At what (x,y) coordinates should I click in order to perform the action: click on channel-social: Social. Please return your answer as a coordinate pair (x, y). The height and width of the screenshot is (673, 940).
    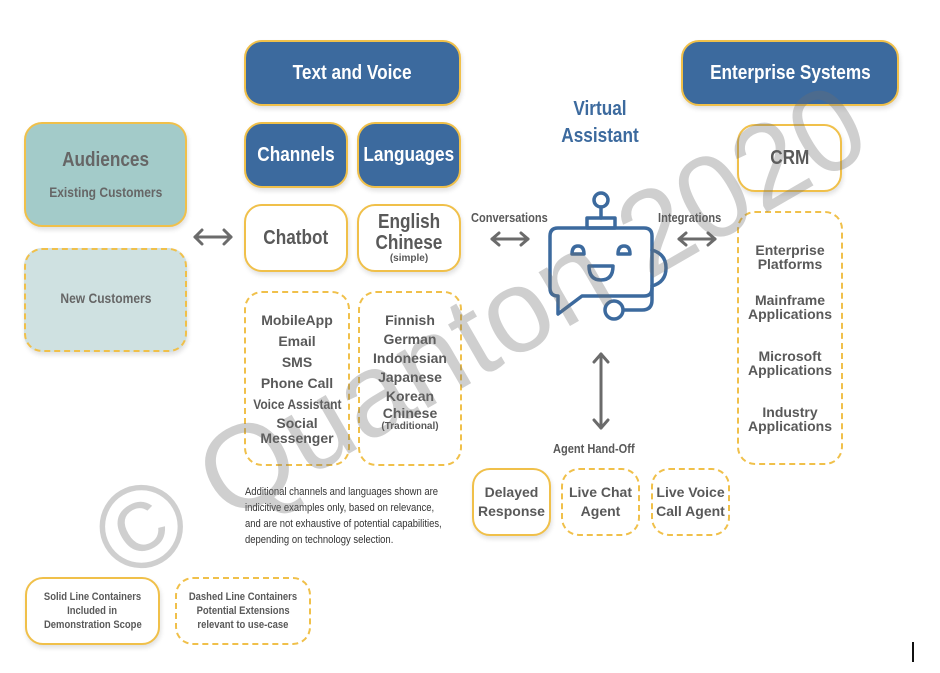
    Looking at the image, I should click on (297, 423).